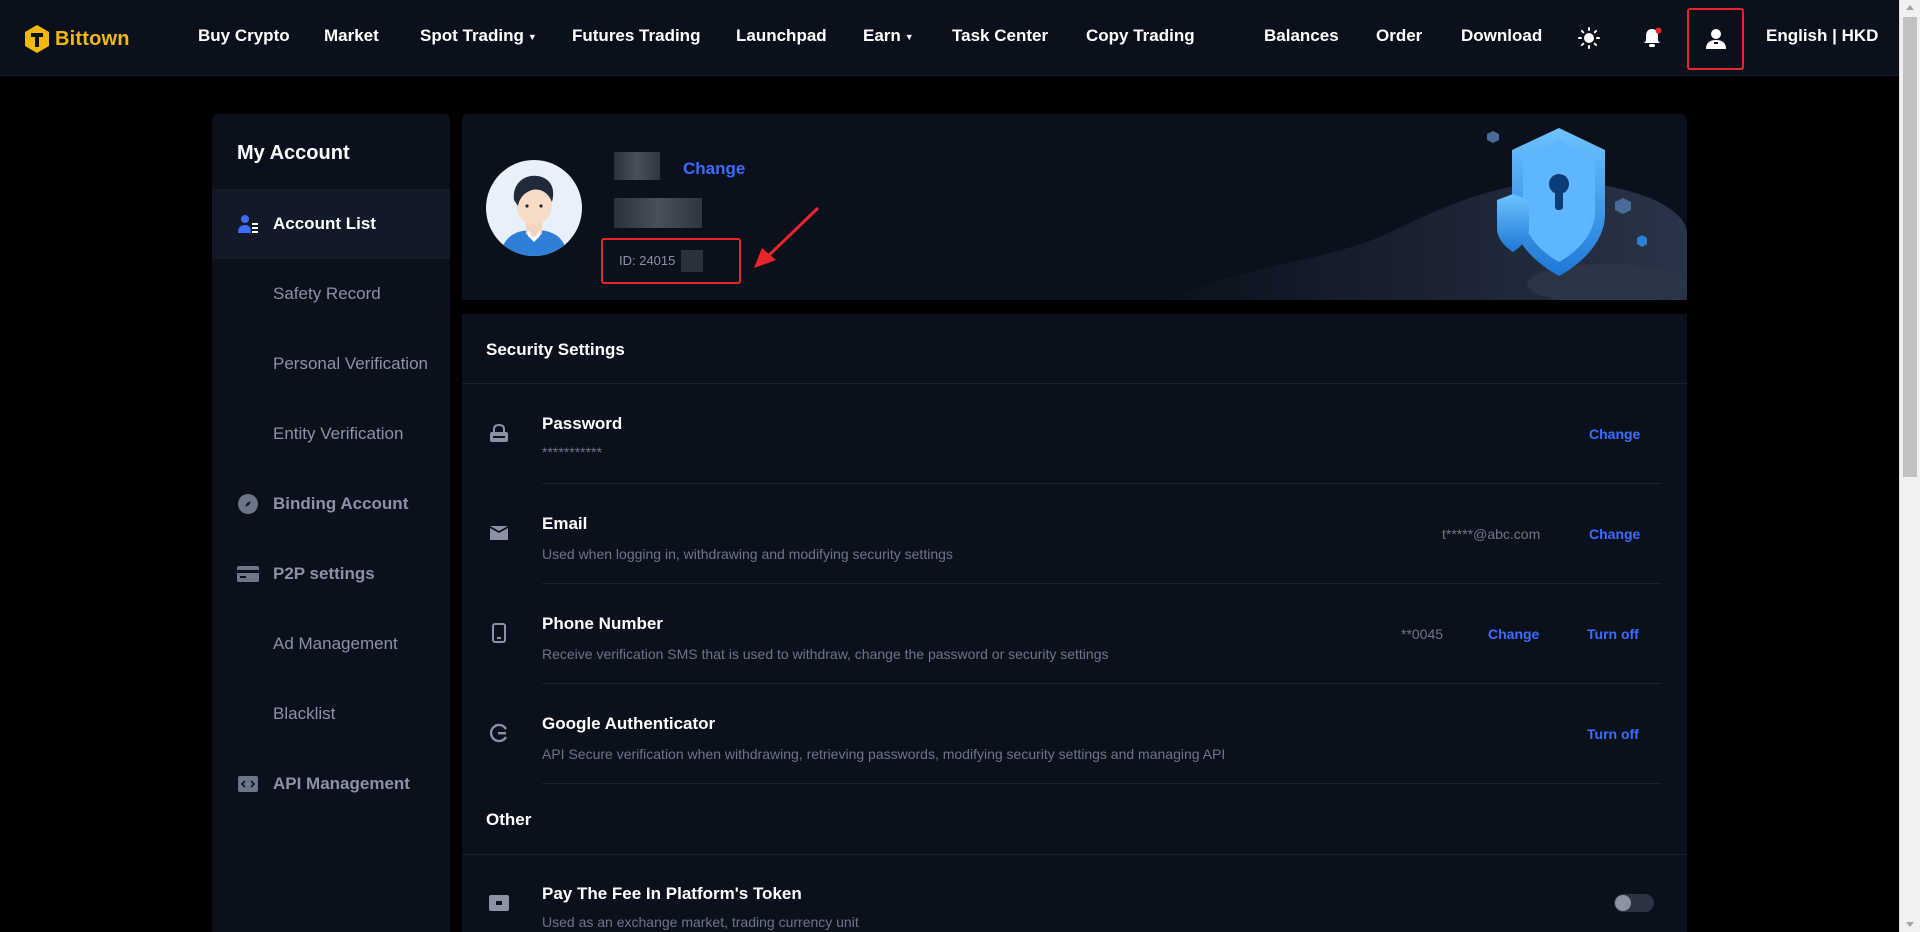 This screenshot has width=1920, height=932. Describe the element at coordinates (692, 261) in the screenshot. I see `user-id-redacted` at that location.